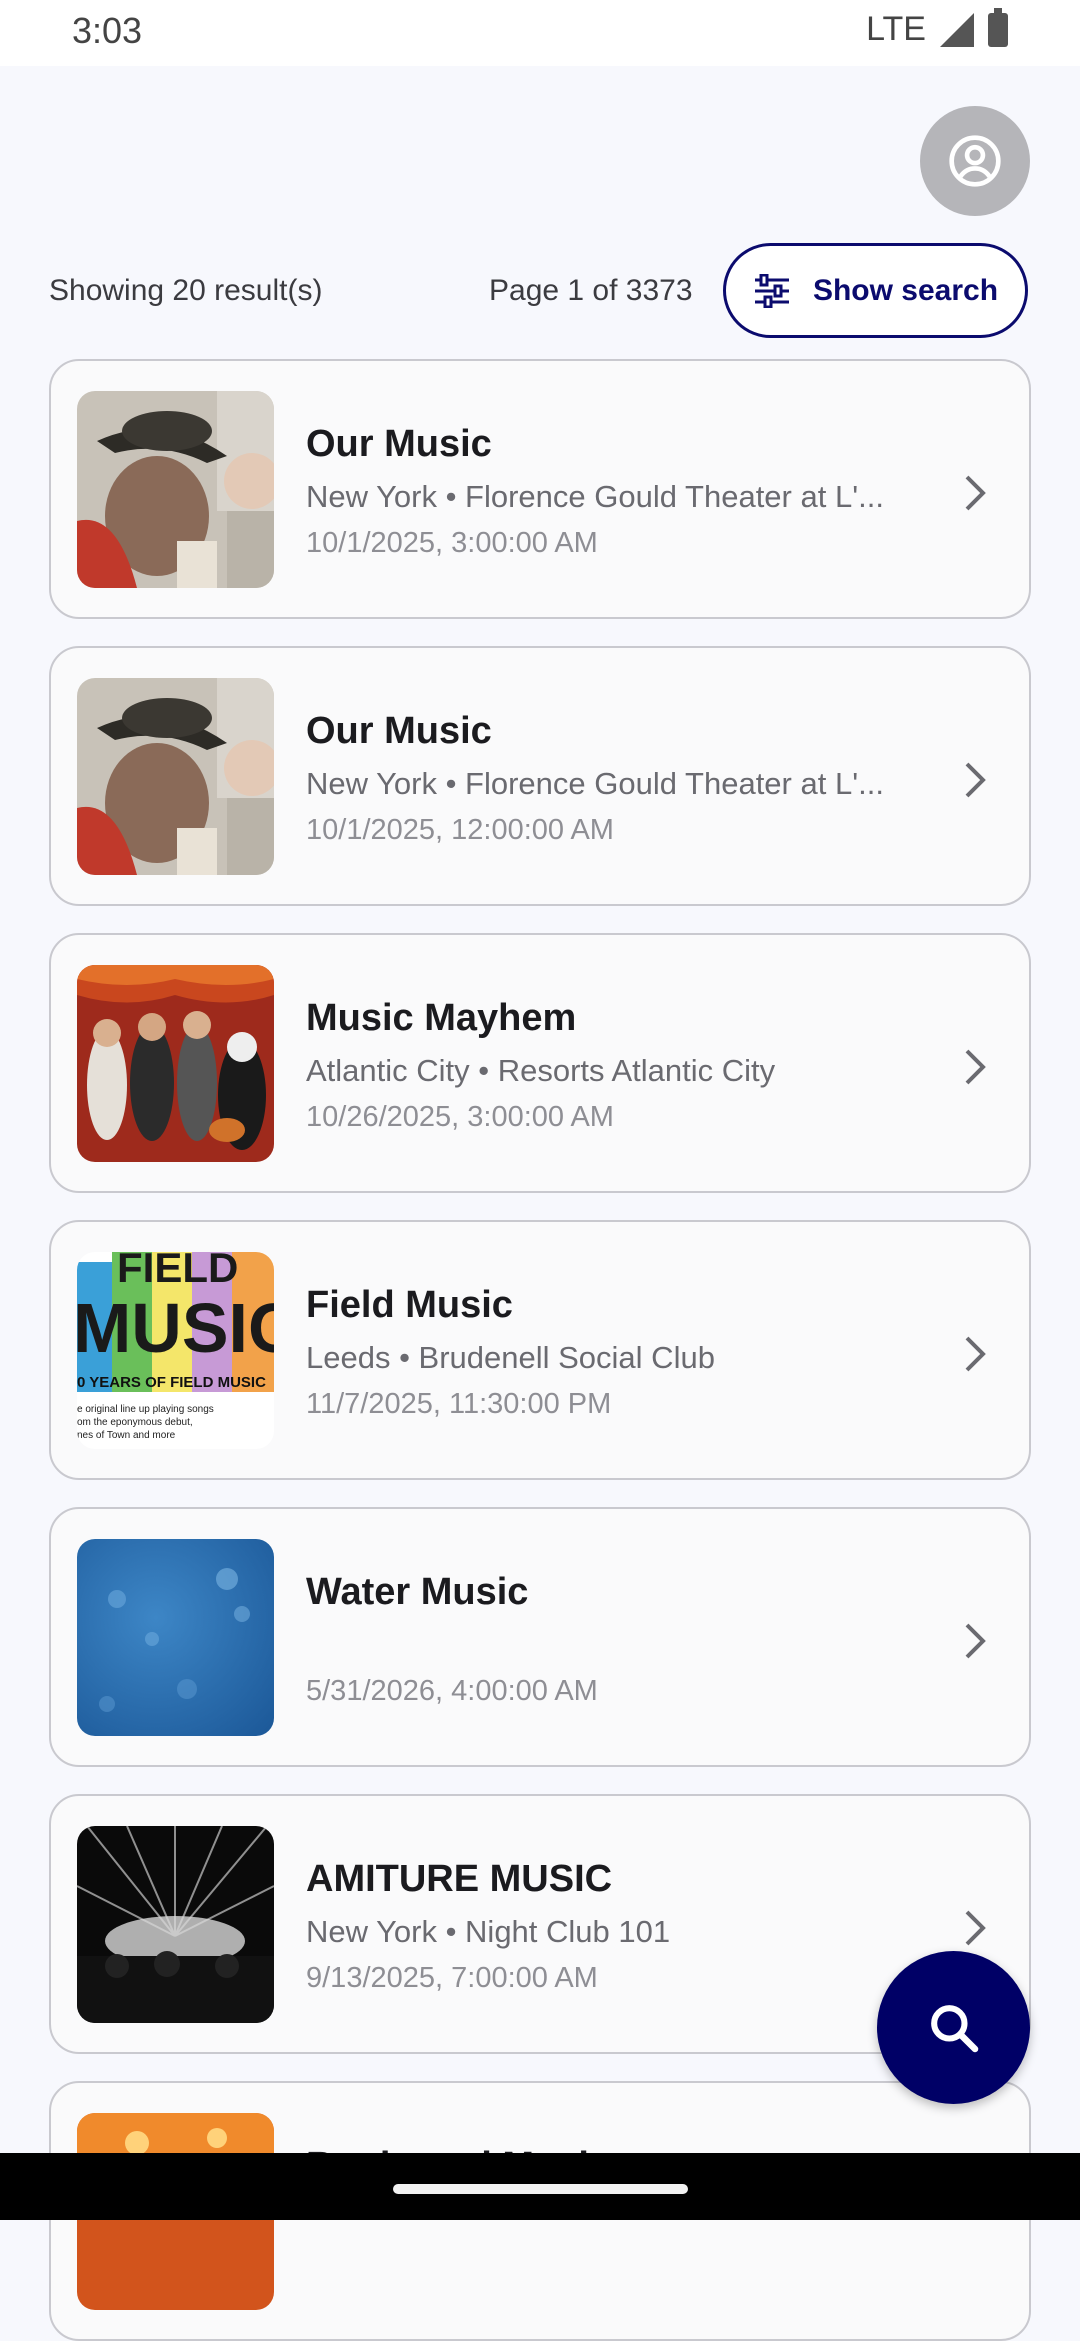 Image resolution: width=1080 pixels, height=2341 pixels. Describe the element at coordinates (896, 29) in the screenshot. I see `network-type: LTE` at that location.